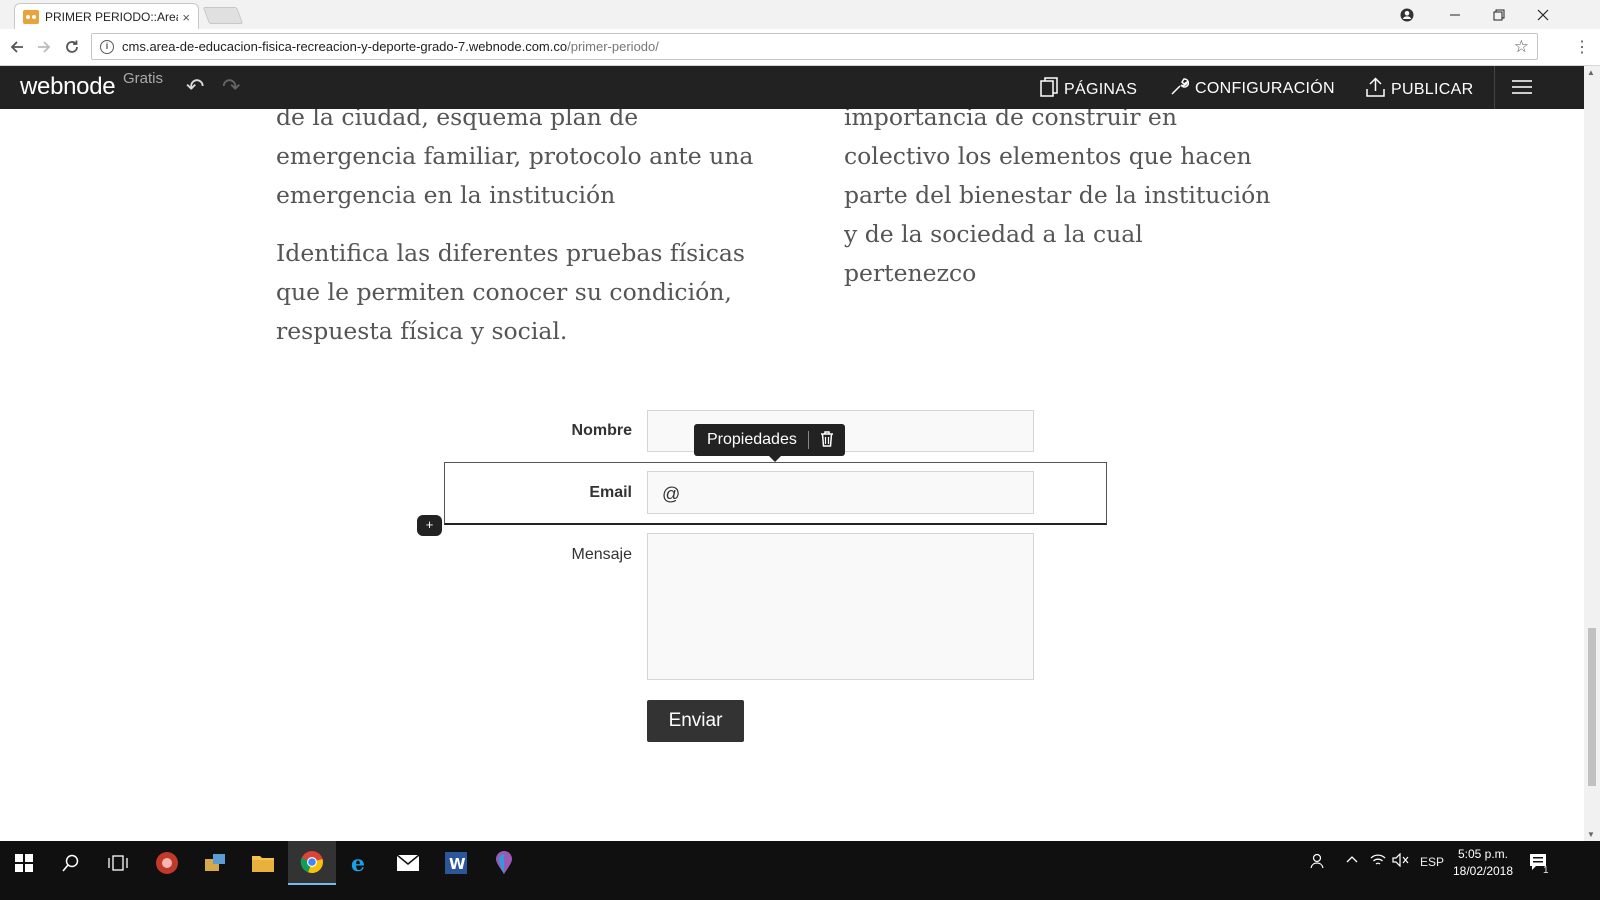 The width and height of the screenshot is (1600, 900). I want to click on minimize-icon, so click(1455, 14).